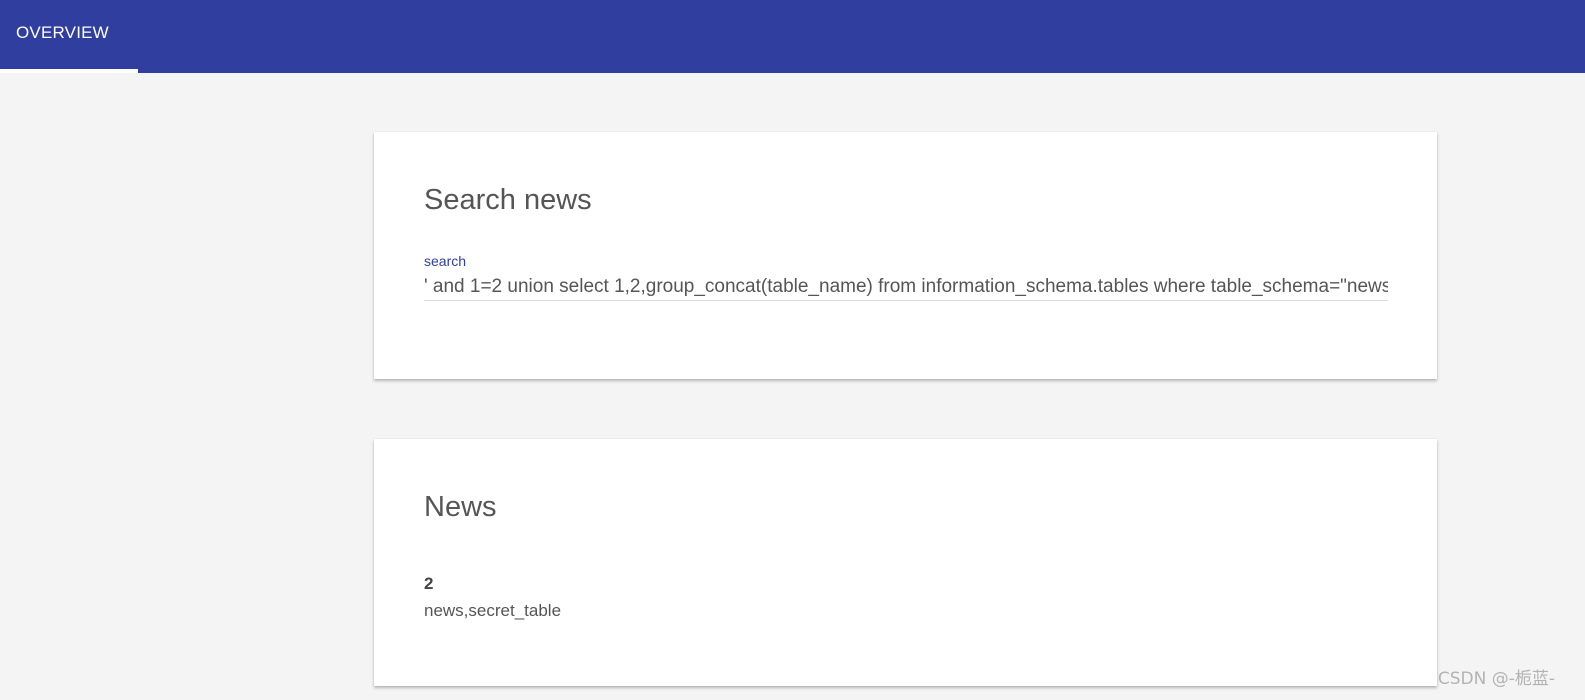  I want to click on search-input, so click(906, 287).